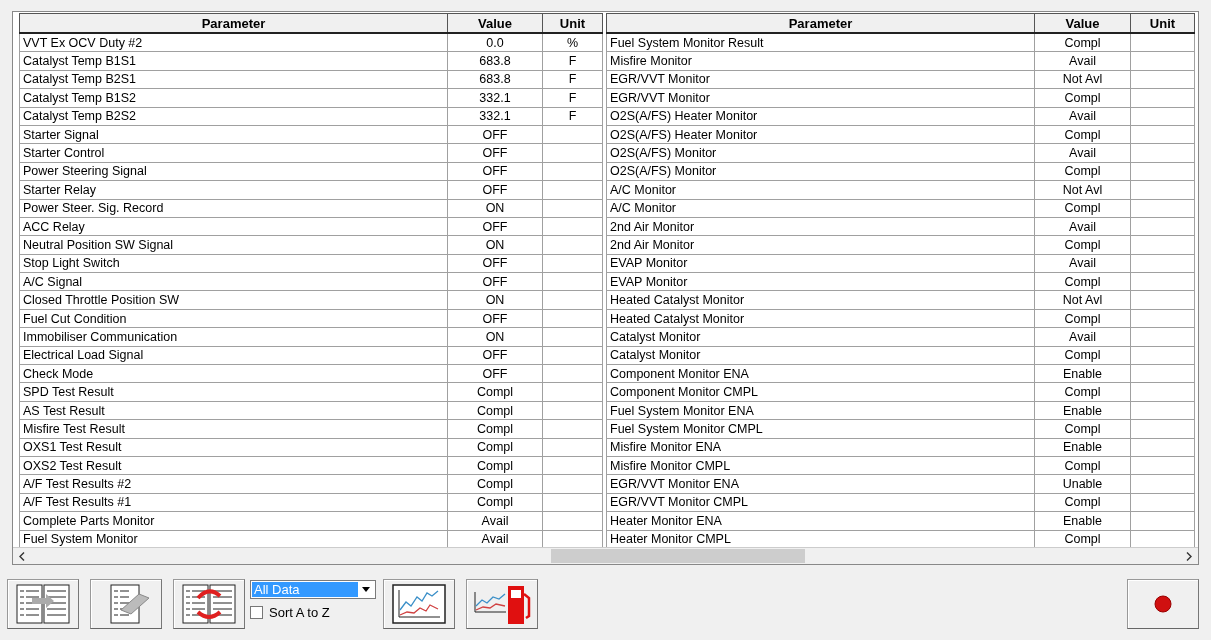  I want to click on swap-lists-button, so click(209, 604).